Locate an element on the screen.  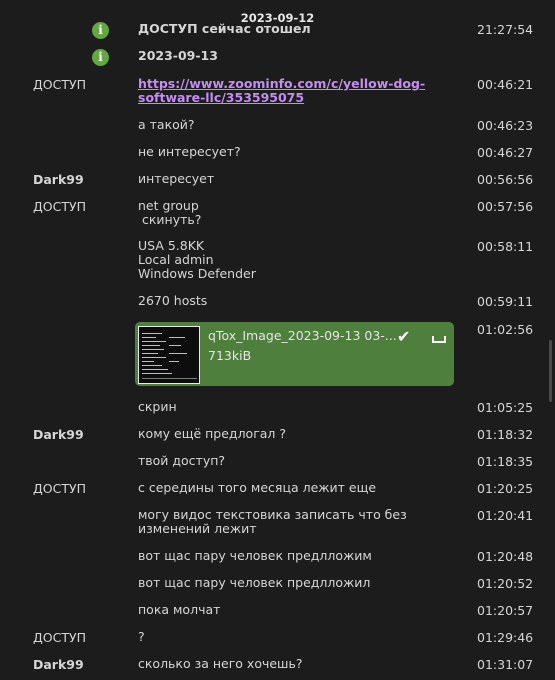
message-time: 01:31:07 is located at coordinates (505, 664).